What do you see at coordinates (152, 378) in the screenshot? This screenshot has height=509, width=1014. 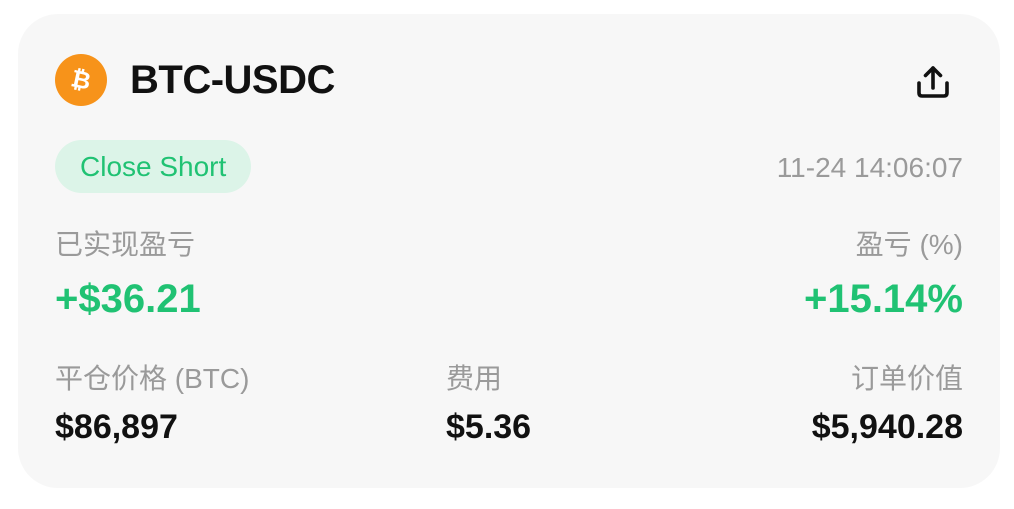 I see `close-price-label: 平仓价格 (BTC)` at bounding box center [152, 378].